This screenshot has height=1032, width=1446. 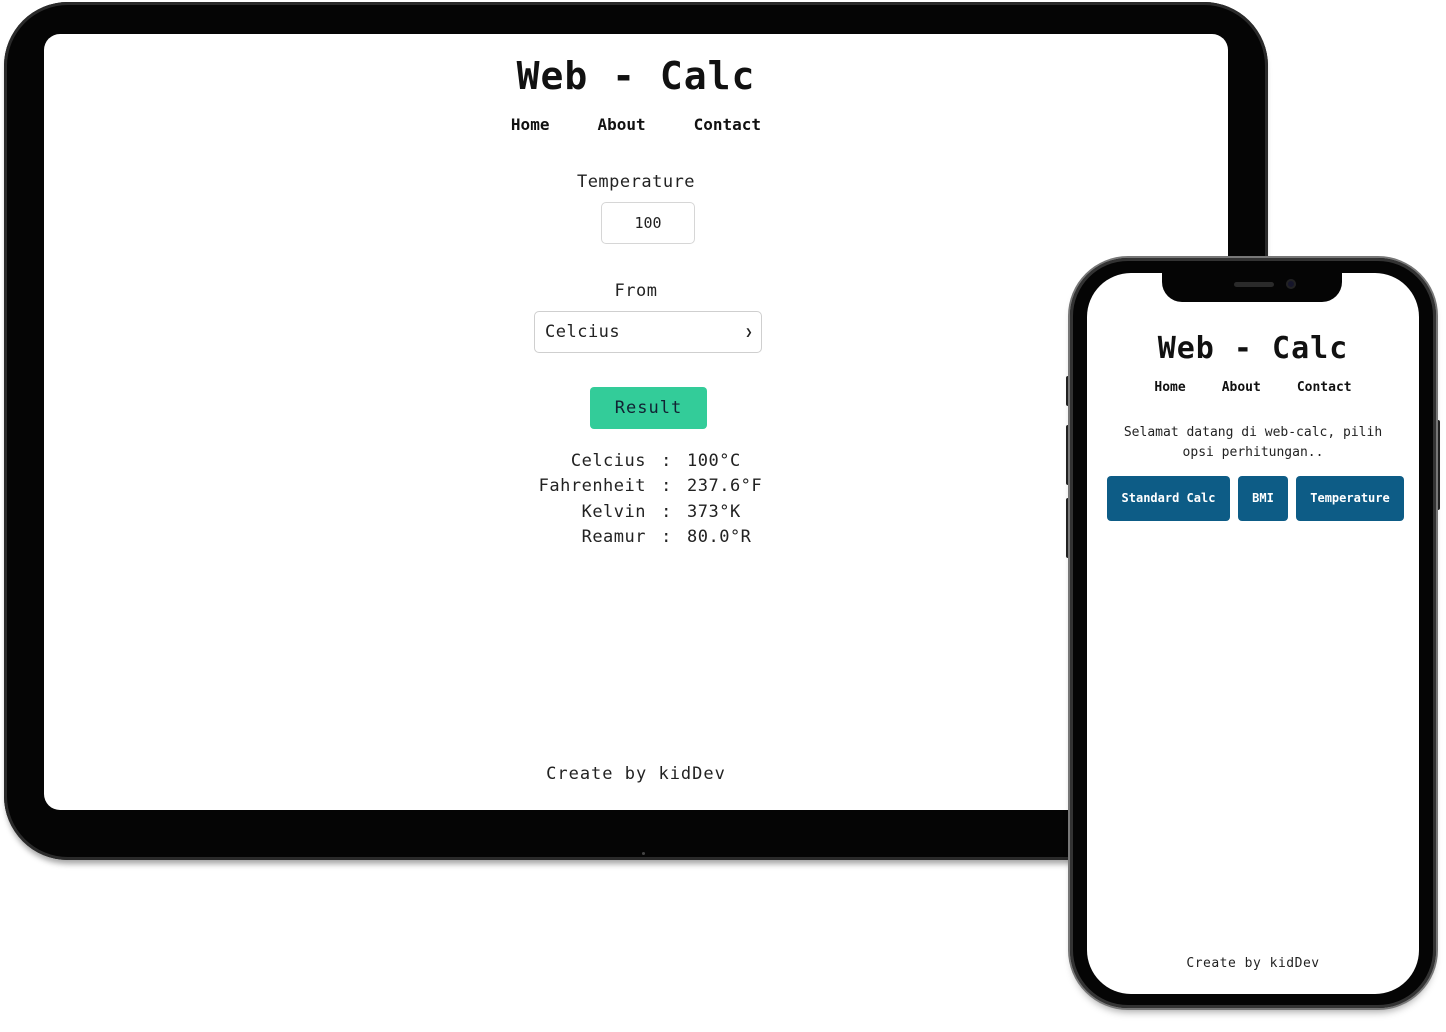 I want to click on result-label: Celcius, so click(x=608, y=460).